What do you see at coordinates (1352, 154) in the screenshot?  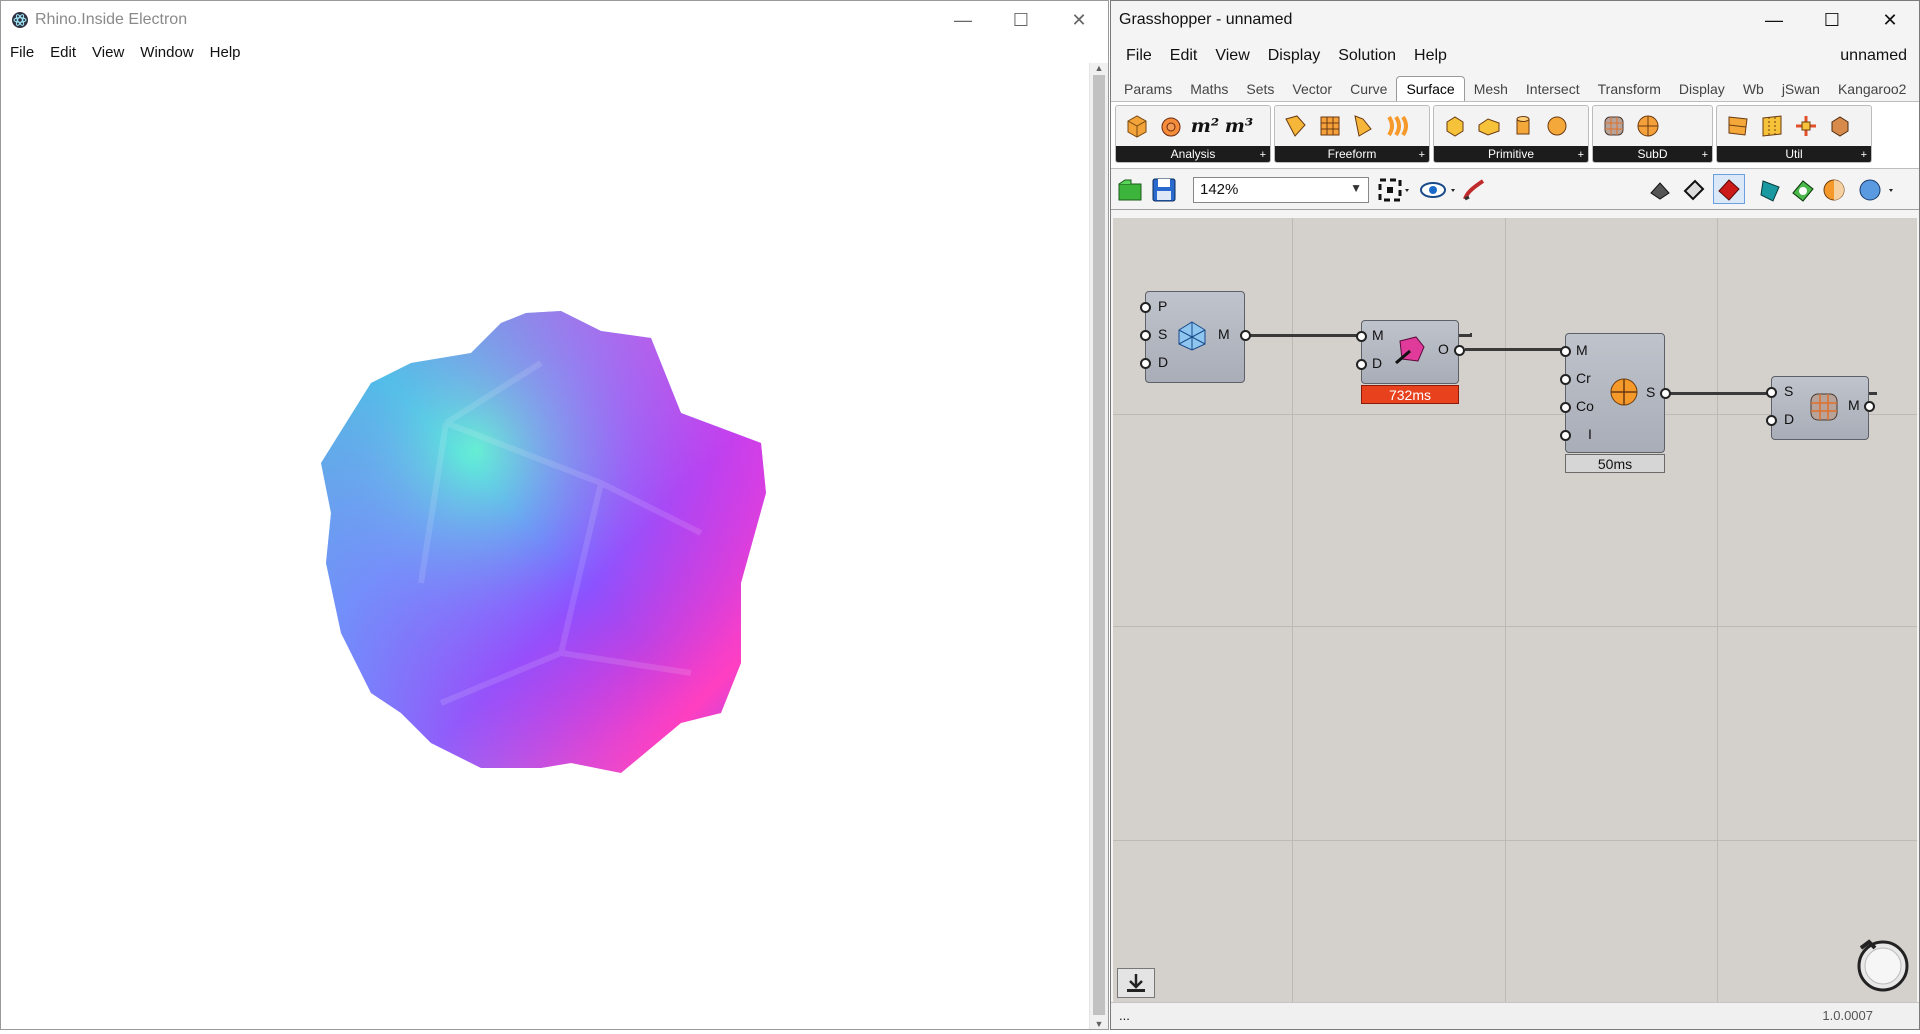 I see `panel-label-freeform: Freeform` at bounding box center [1352, 154].